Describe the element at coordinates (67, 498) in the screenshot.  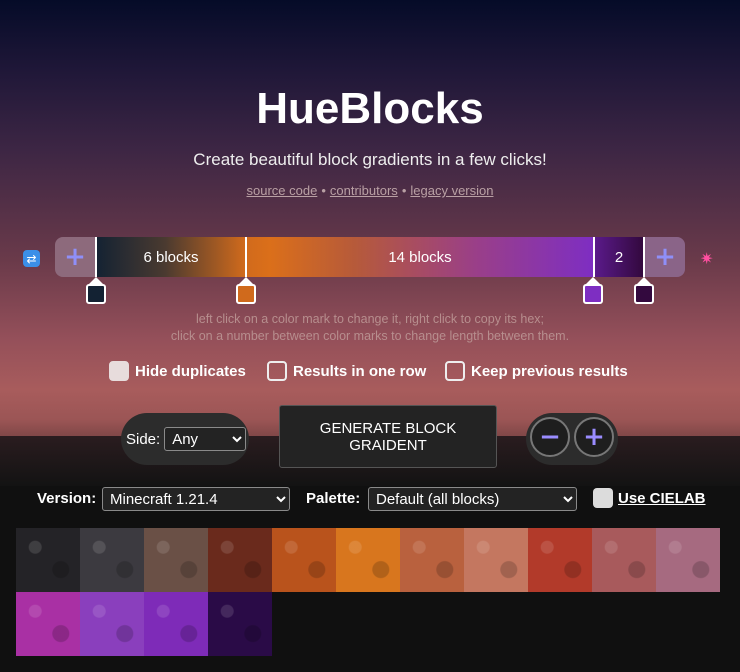
I see `version-label: Version:` at that location.